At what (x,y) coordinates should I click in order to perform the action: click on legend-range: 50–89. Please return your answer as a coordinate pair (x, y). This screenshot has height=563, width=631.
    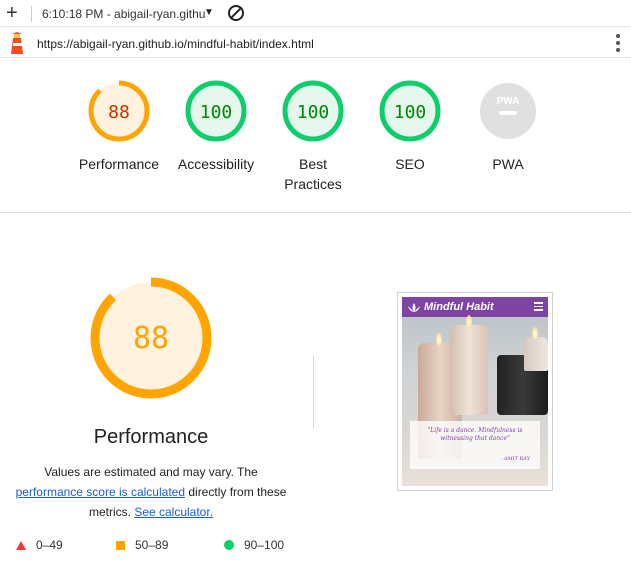
    Looking at the image, I should click on (152, 545).